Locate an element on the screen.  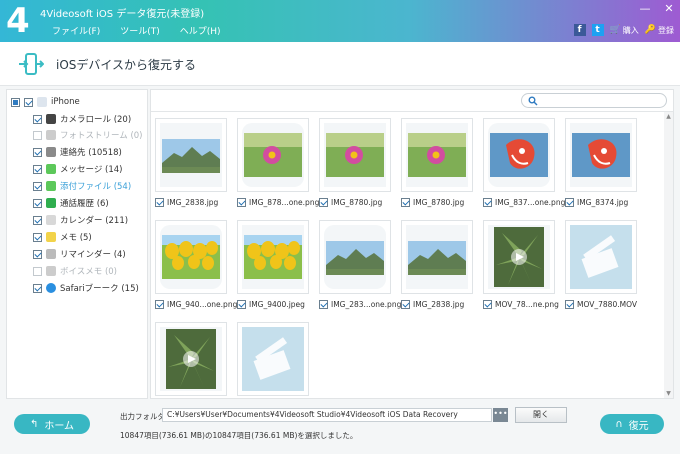
tree-item-messages: メッセージ (14) is located at coordinates (77, 169).